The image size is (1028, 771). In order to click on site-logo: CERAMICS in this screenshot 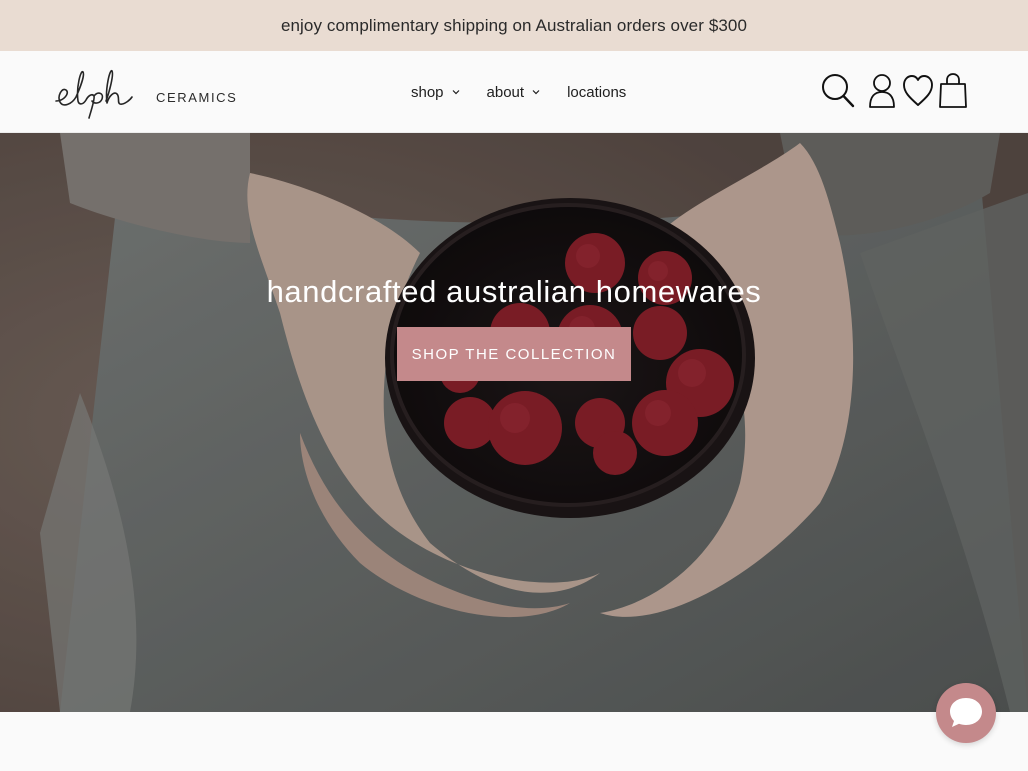, I will do `click(146, 92)`.